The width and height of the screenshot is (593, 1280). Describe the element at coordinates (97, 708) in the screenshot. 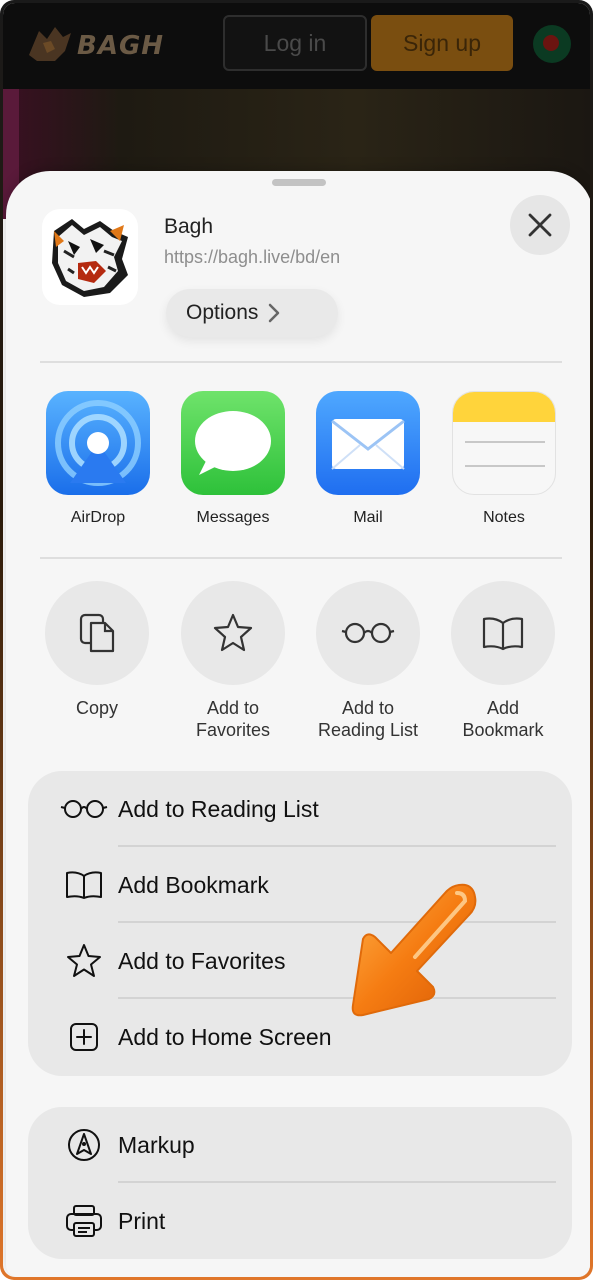

I see `action-label: Copy` at that location.